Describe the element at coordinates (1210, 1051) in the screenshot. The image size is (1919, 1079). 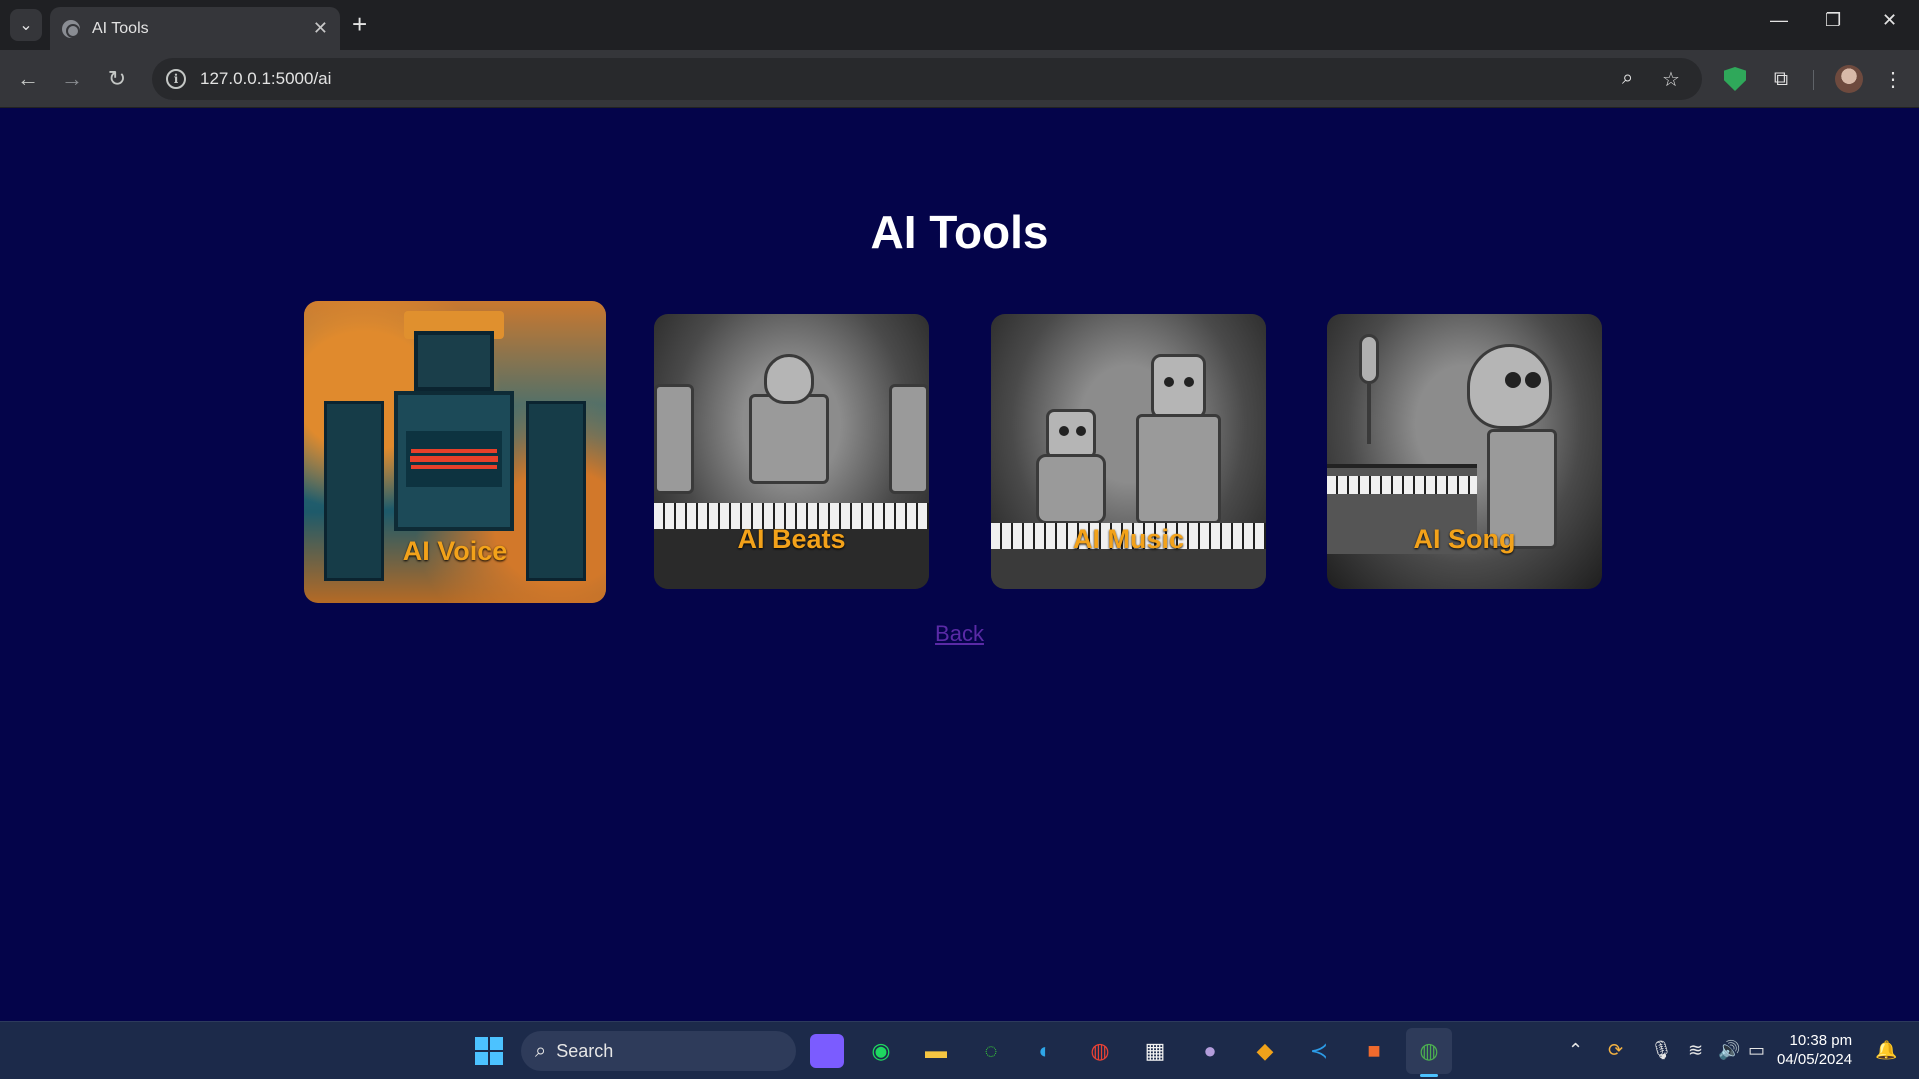
I see `github-desktop-icon: ●` at that location.